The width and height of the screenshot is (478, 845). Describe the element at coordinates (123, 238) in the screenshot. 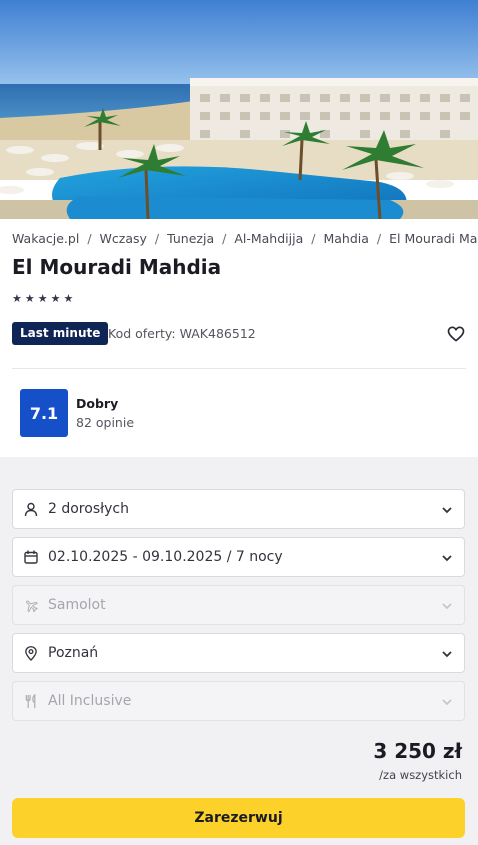

I see `breadcrumb-item: Wczasy` at that location.